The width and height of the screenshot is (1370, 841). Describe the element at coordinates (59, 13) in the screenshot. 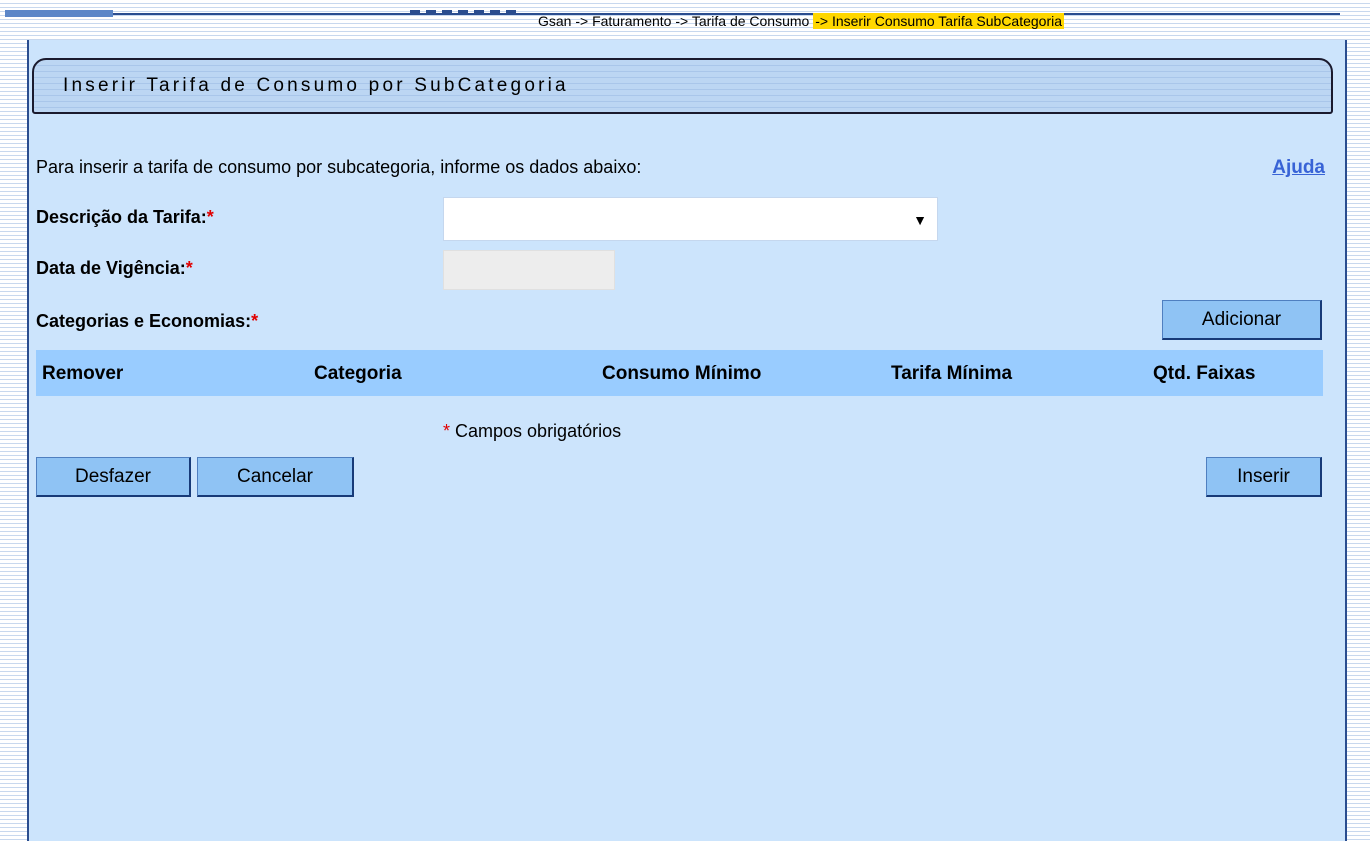

I see `header-accent-bar` at that location.